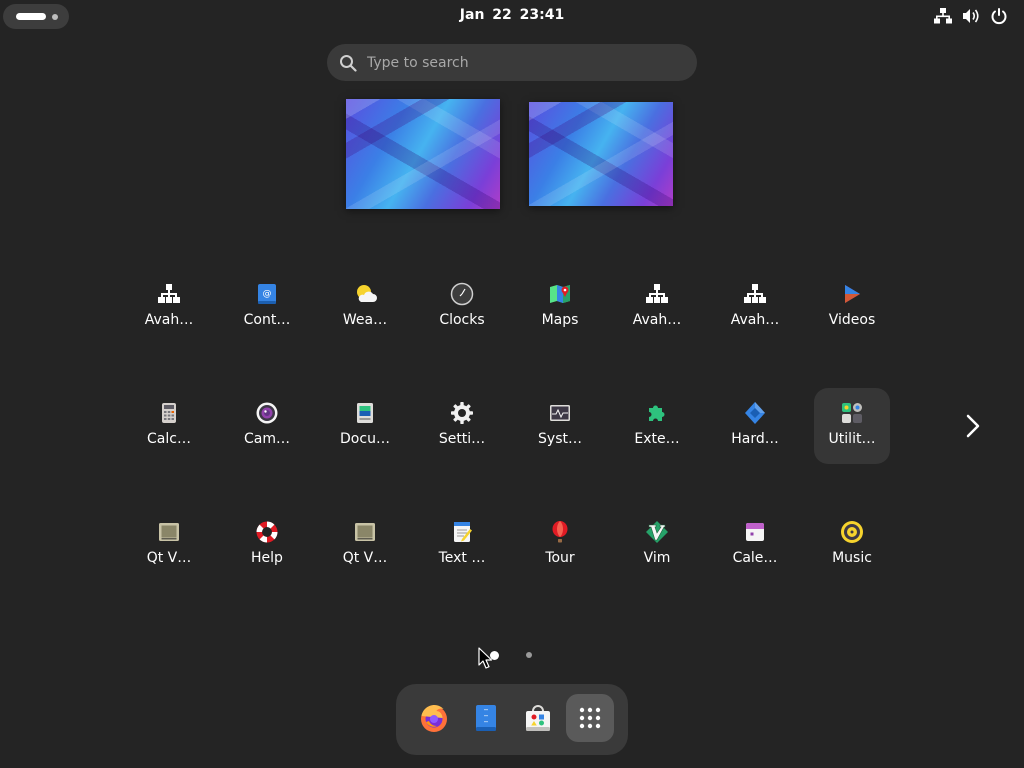 This screenshot has height=768, width=1024. Describe the element at coordinates (852, 294) in the screenshot. I see `videos-icon` at that location.